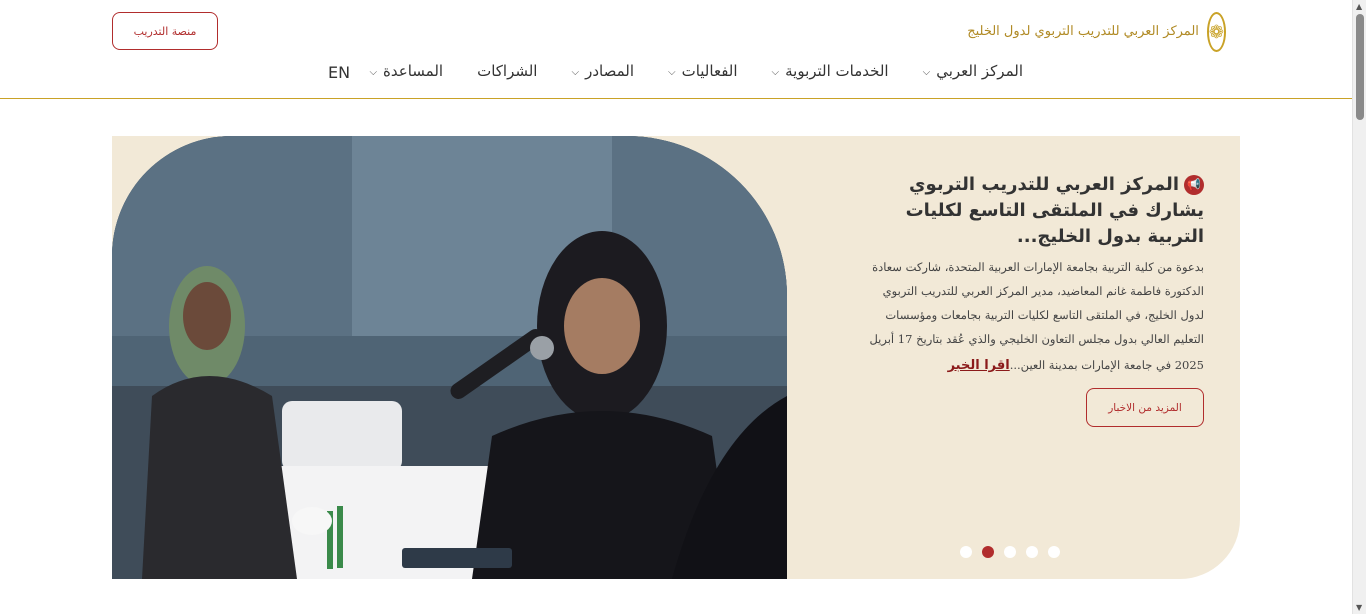  What do you see at coordinates (1359, 607) in the screenshot?
I see `scroll-down-icon: ▼` at bounding box center [1359, 607].